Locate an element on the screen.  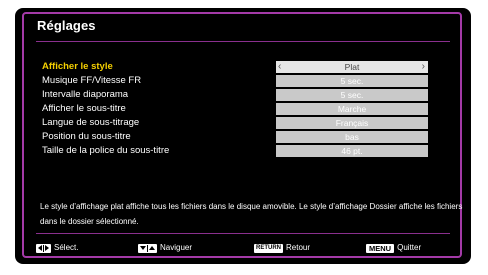
setting-label: Position du sous-titre is located at coordinates (86, 136).